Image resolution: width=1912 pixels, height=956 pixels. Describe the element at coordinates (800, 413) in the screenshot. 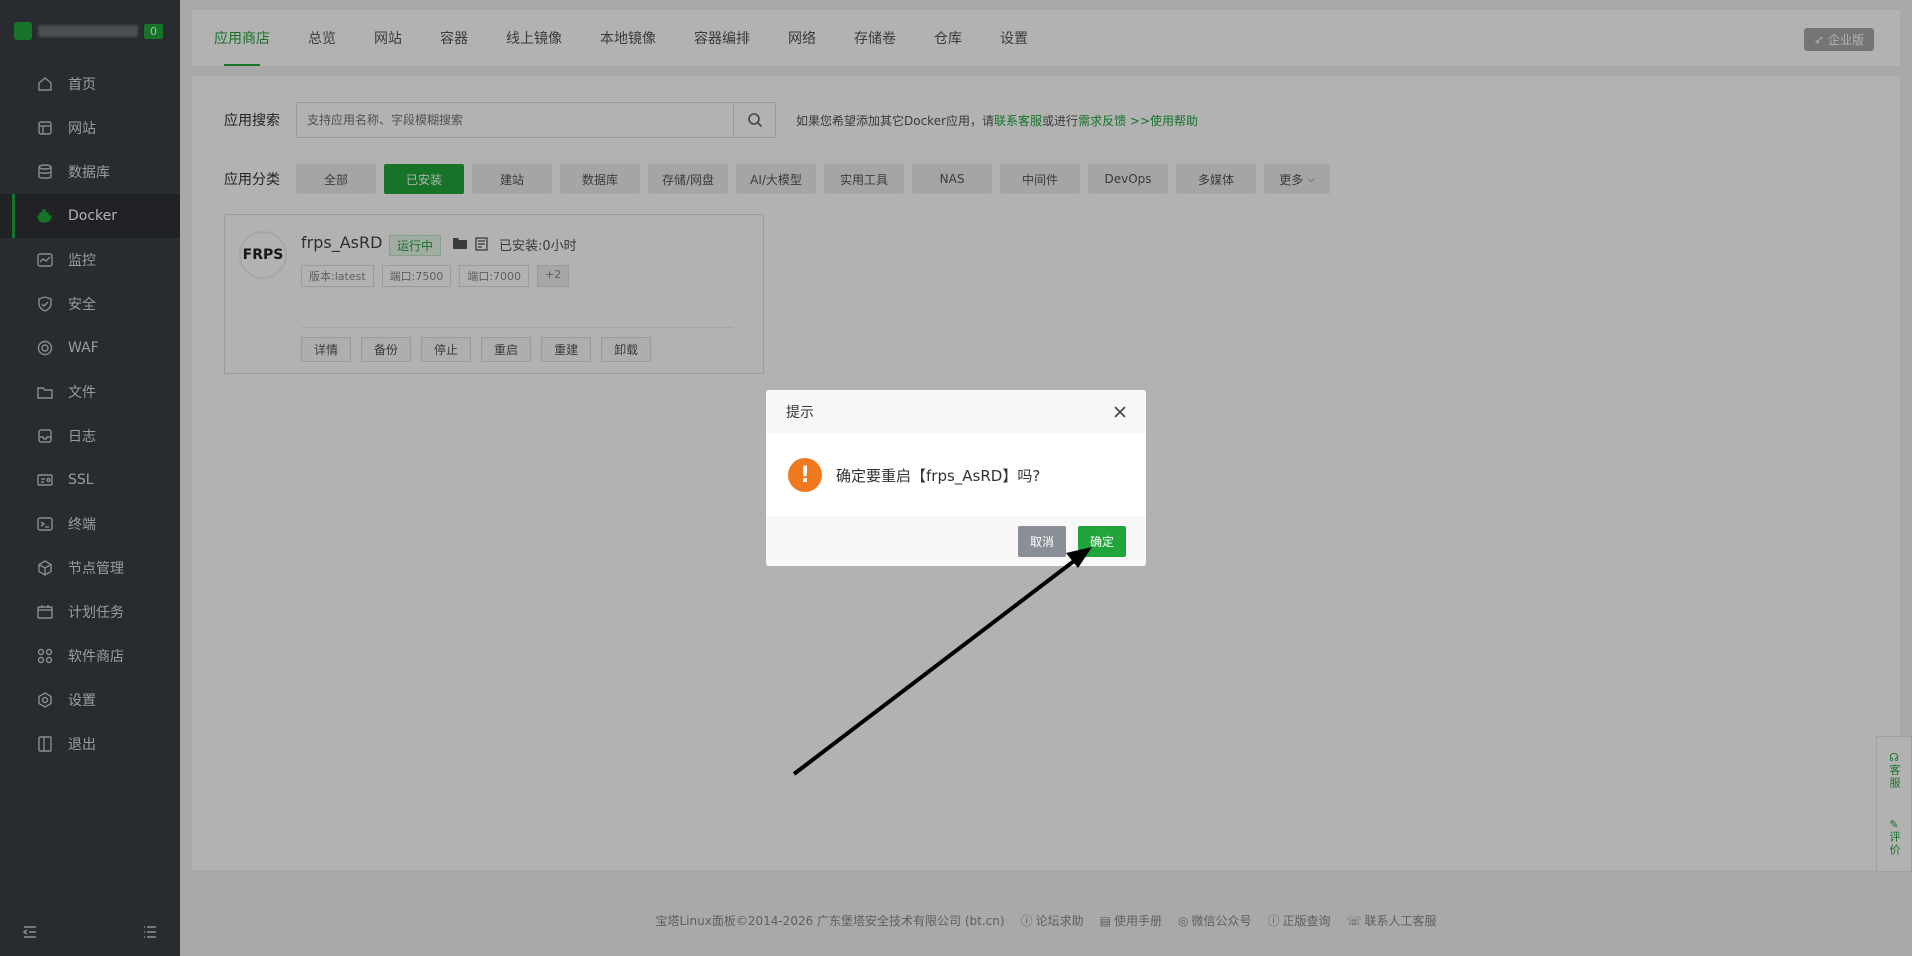

I see `dialog-title: 提示` at that location.